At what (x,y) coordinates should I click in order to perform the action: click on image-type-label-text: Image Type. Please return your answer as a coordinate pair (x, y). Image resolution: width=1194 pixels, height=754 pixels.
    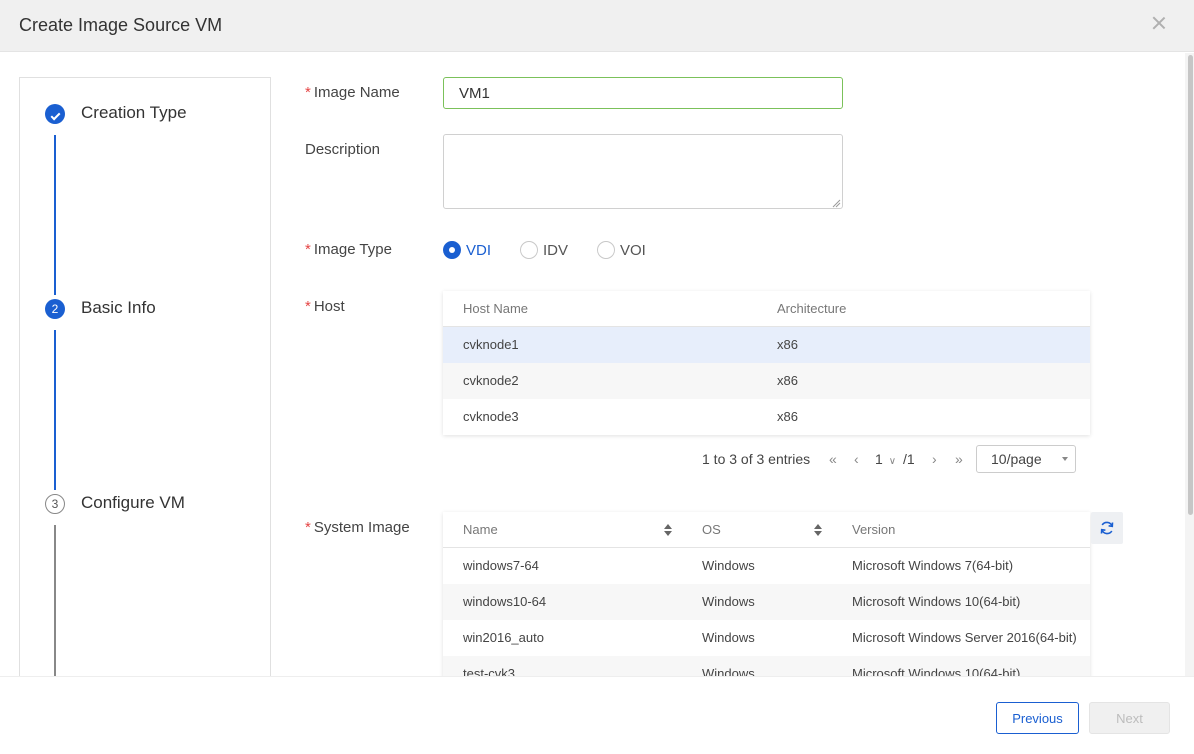
    Looking at the image, I should click on (352, 249).